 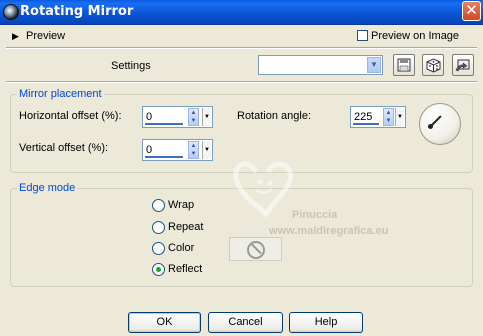 What do you see at coordinates (164, 322) in the screenshot?
I see `ok-button: OK` at bounding box center [164, 322].